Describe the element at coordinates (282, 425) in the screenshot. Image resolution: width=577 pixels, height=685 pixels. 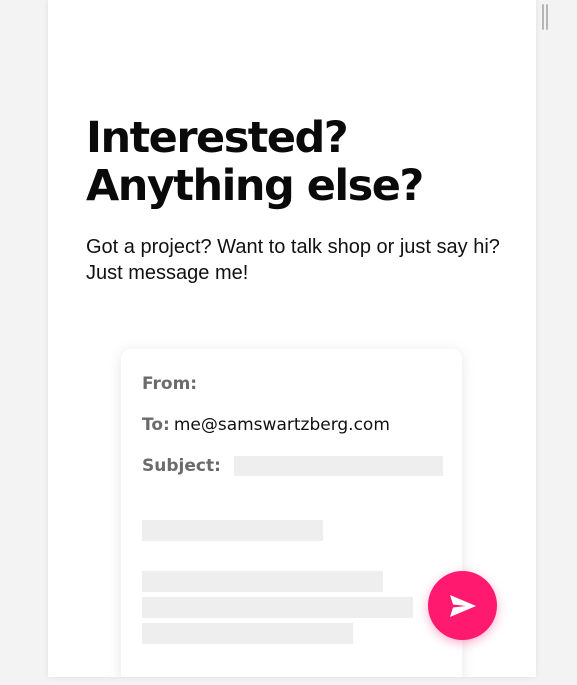
I see `to-address: me@samswartzberg.com` at that location.